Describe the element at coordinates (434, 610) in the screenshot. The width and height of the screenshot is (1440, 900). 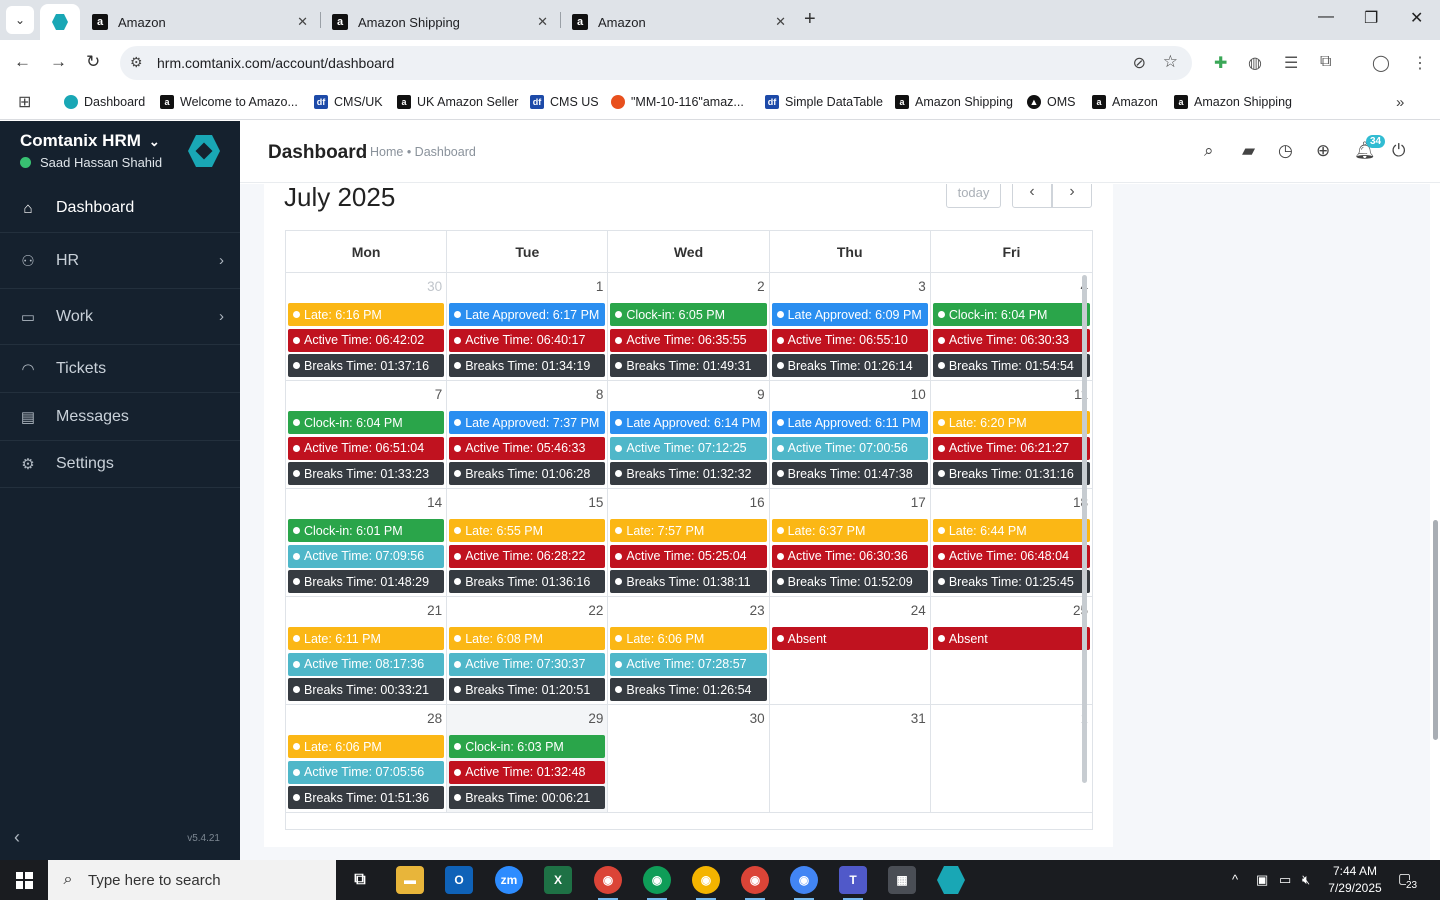
I see `day-number: 21` at that location.